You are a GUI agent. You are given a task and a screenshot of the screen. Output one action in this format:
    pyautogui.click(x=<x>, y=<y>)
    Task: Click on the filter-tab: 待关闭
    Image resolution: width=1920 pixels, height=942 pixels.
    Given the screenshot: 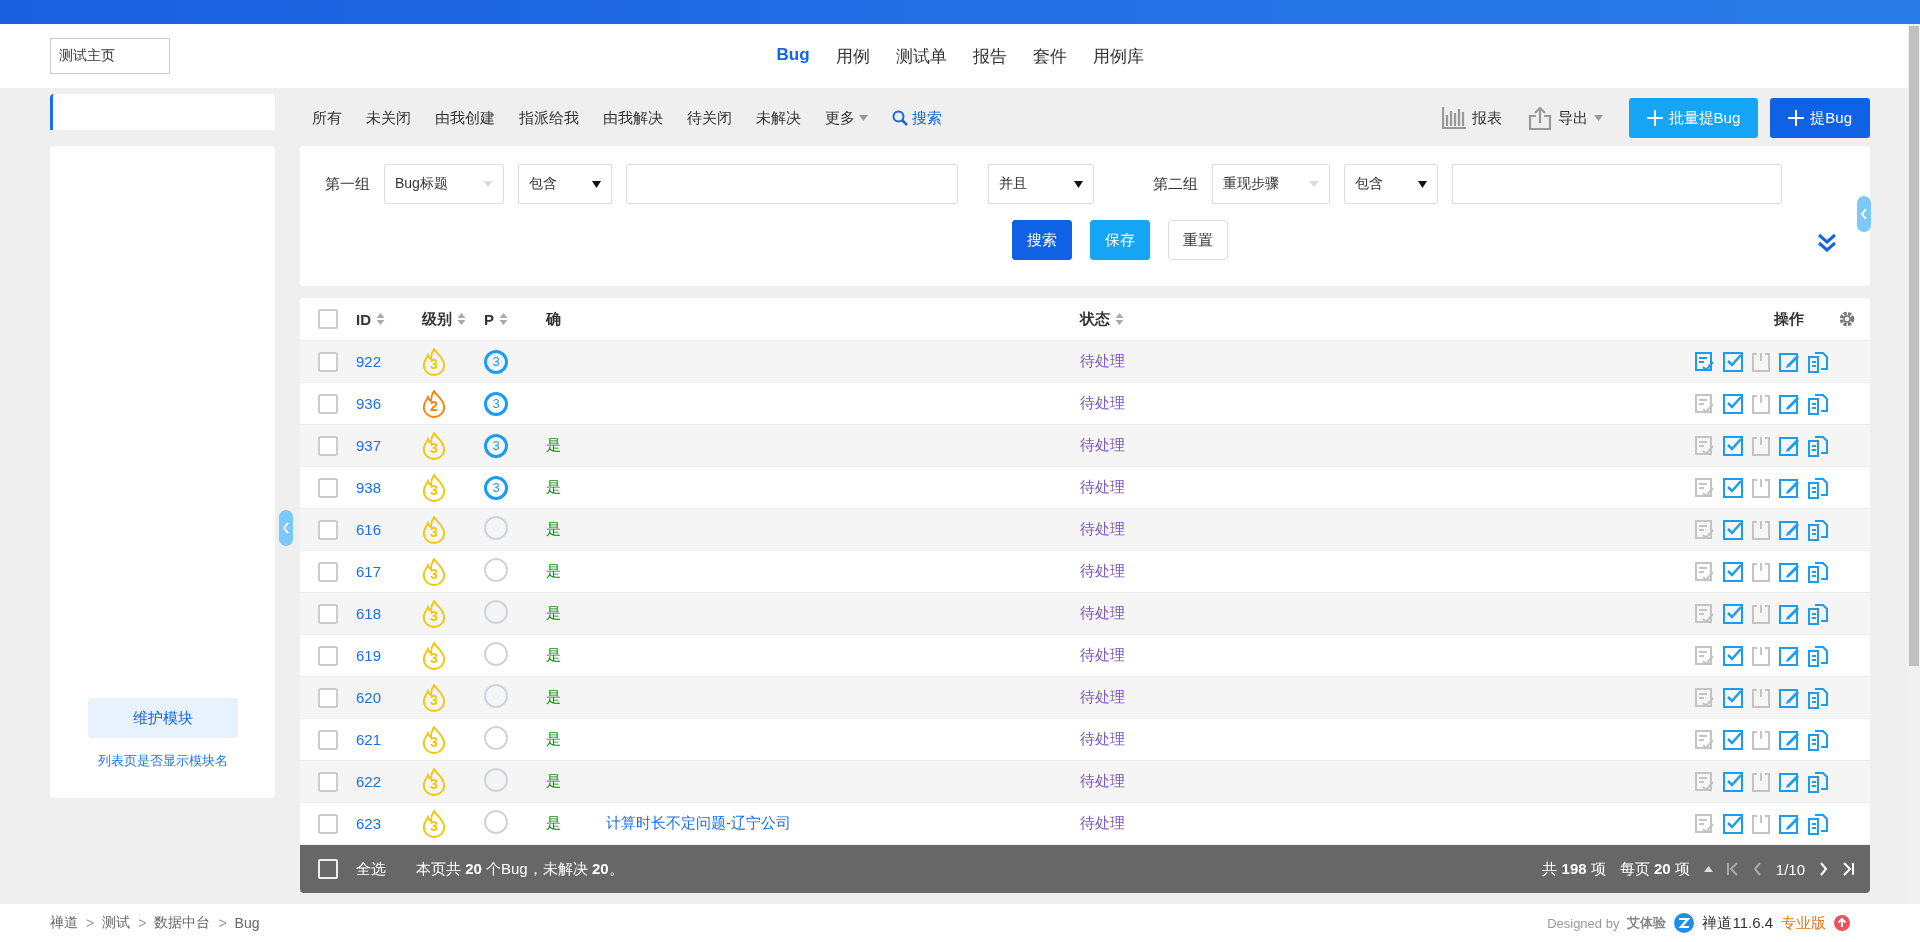 What is the action you would take?
    pyautogui.click(x=709, y=118)
    